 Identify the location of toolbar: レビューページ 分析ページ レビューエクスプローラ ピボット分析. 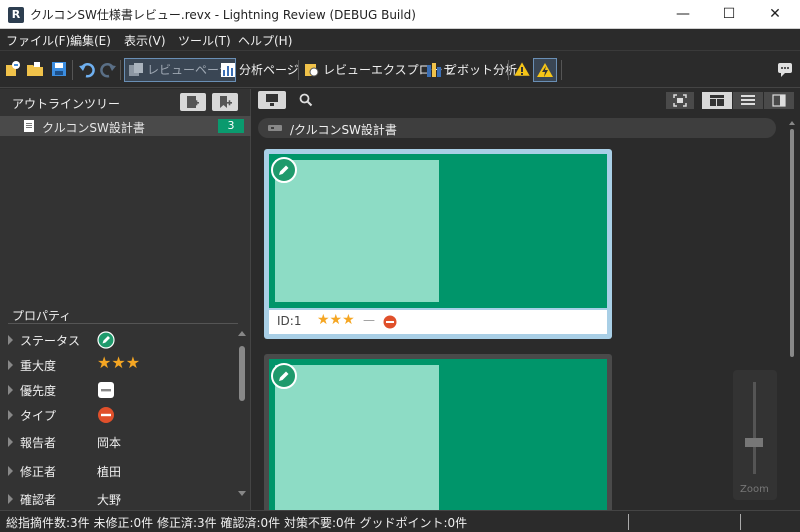
(400, 70).